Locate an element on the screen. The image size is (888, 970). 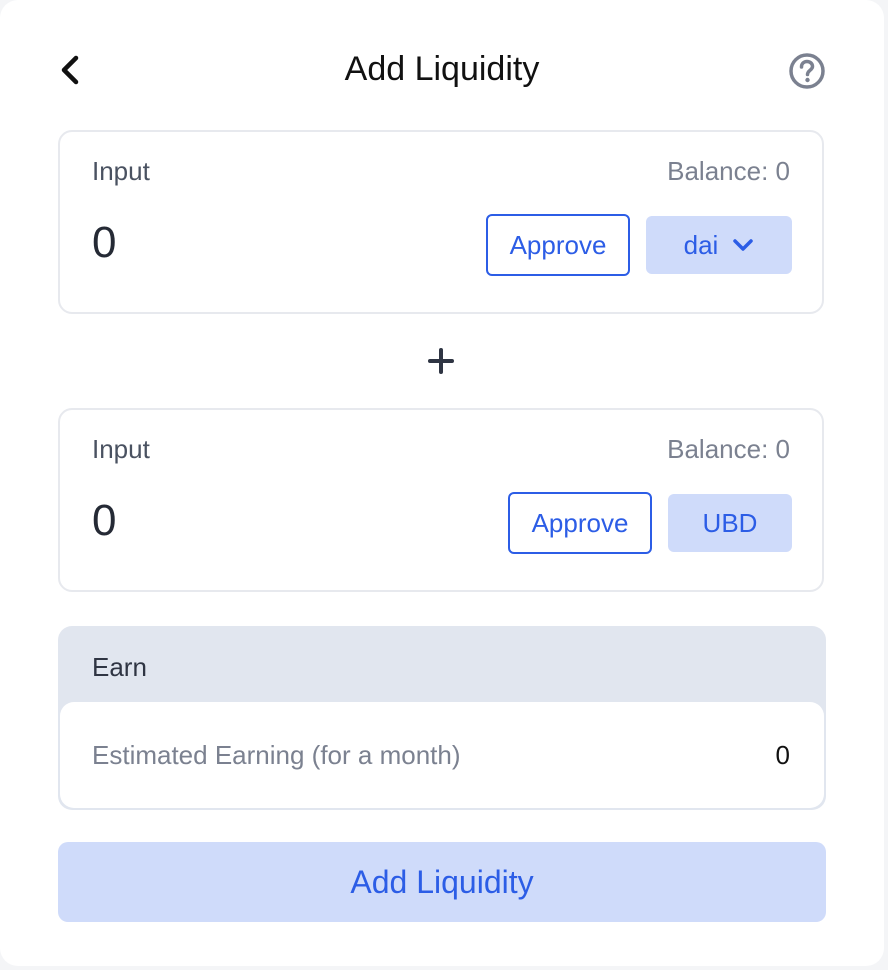
token-label: UBD is located at coordinates (730, 522).